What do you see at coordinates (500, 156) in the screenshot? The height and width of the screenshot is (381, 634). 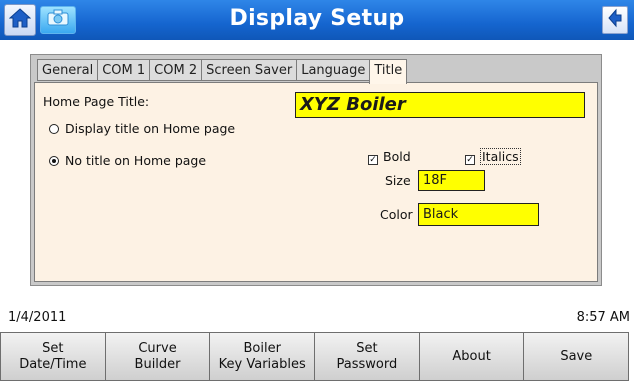 I see `italics-label: Italics` at bounding box center [500, 156].